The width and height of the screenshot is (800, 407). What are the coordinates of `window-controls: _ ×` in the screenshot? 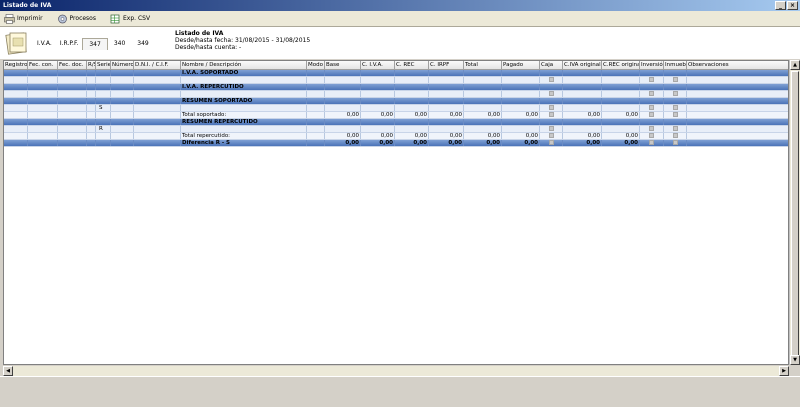 It's located at (786, 5).